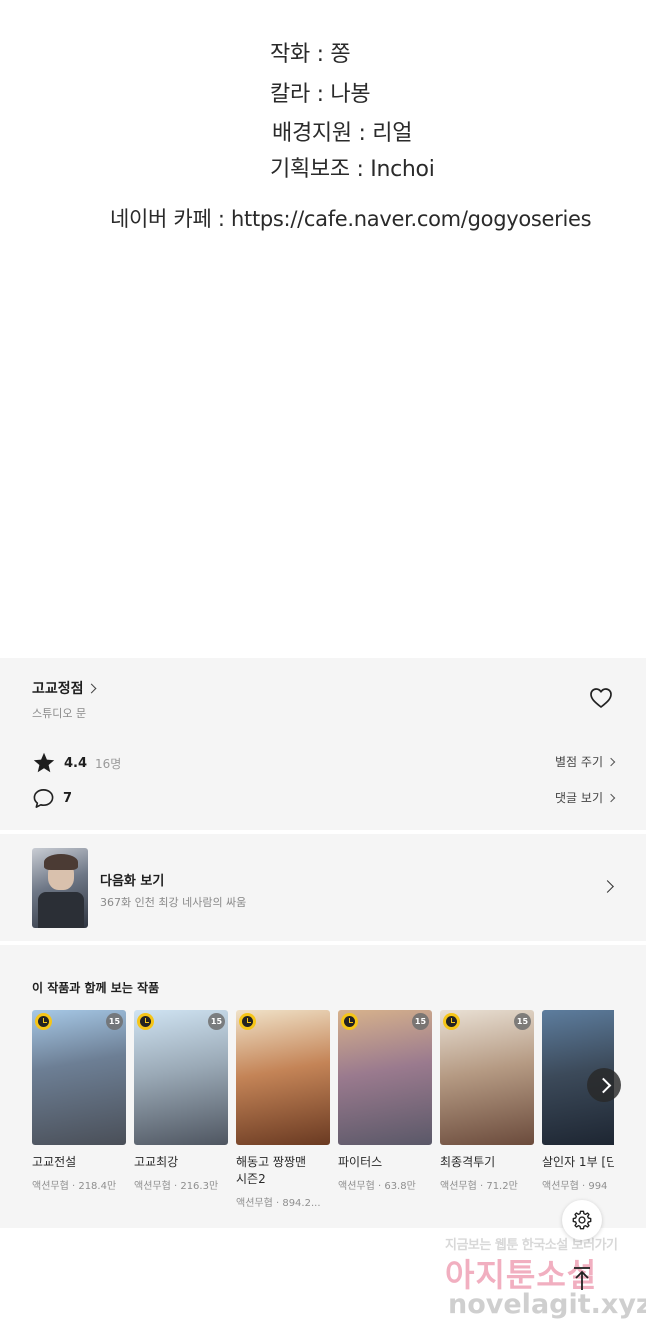  Describe the element at coordinates (132, 881) in the screenshot. I see `next-episode-label: 다음화 보기` at that location.